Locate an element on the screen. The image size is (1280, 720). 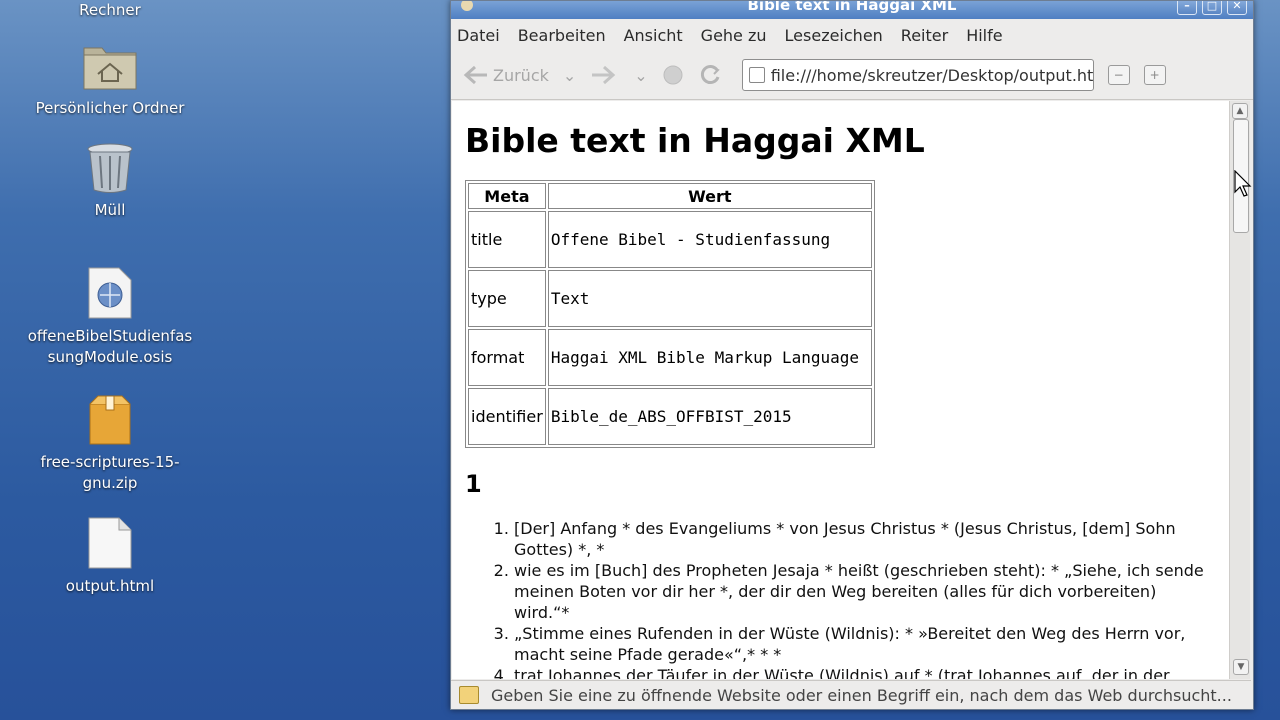
forward-button: ⌄ is located at coordinates (619, 75).